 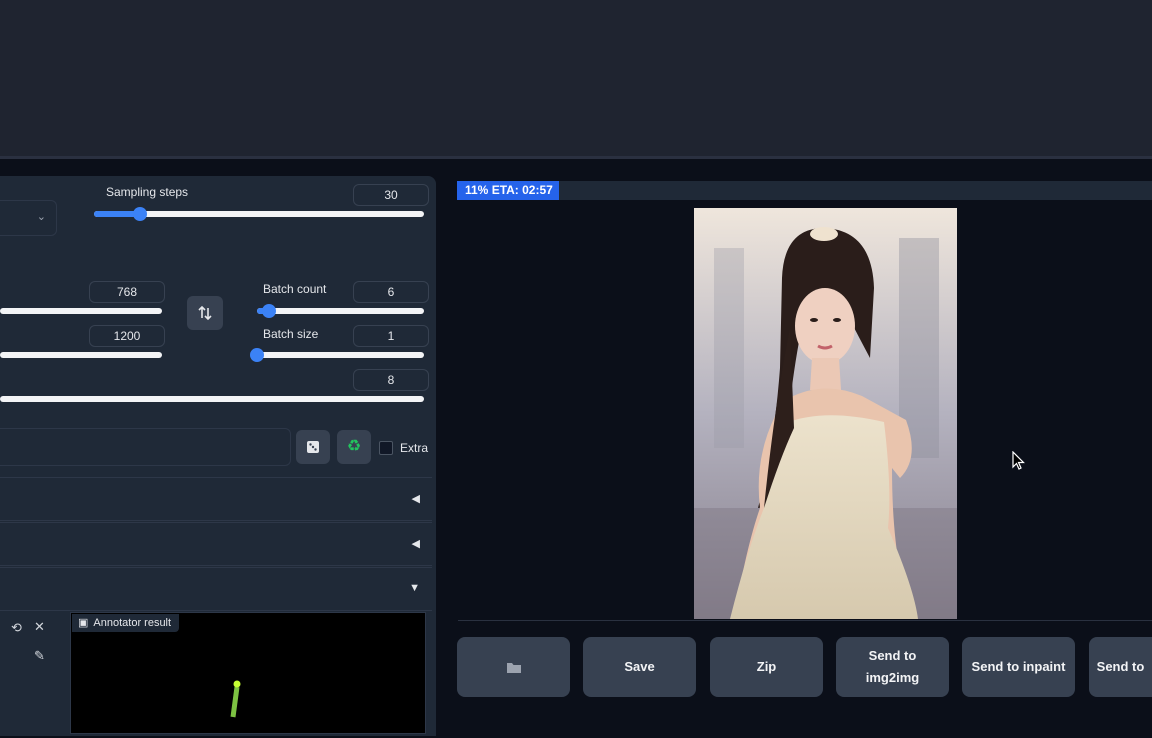 I want to click on sampling-steps-input: 30, so click(x=391, y=195).